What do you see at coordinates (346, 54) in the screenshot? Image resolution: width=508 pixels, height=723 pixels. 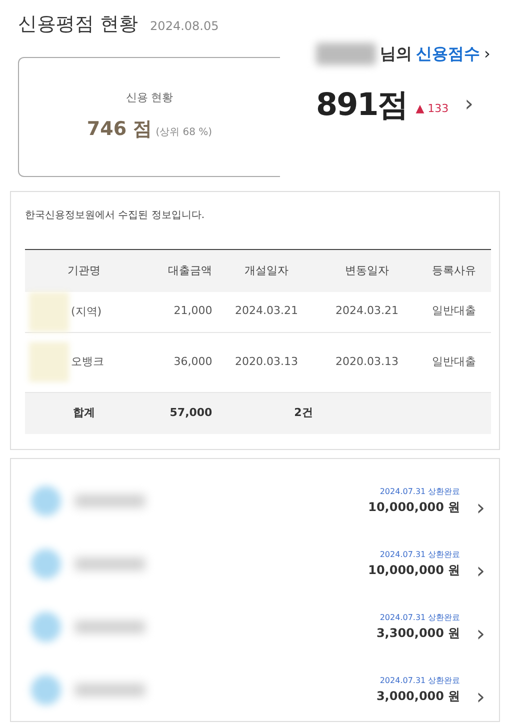 I see `blurred-name` at bounding box center [346, 54].